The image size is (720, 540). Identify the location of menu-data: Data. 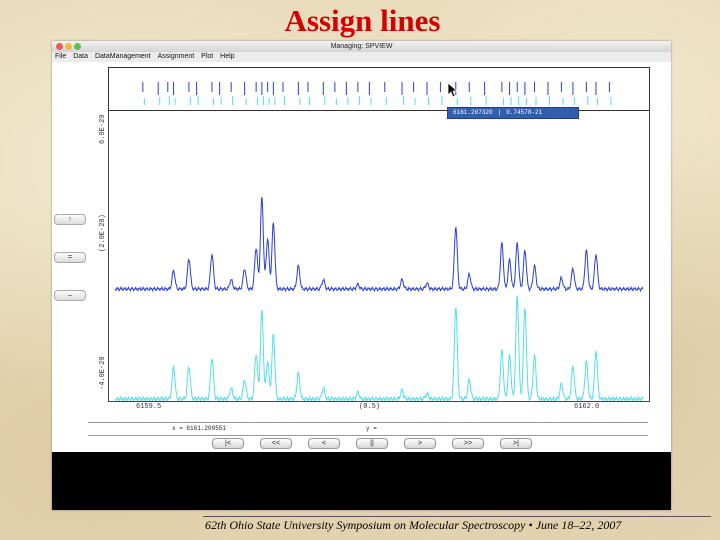
(80, 56).